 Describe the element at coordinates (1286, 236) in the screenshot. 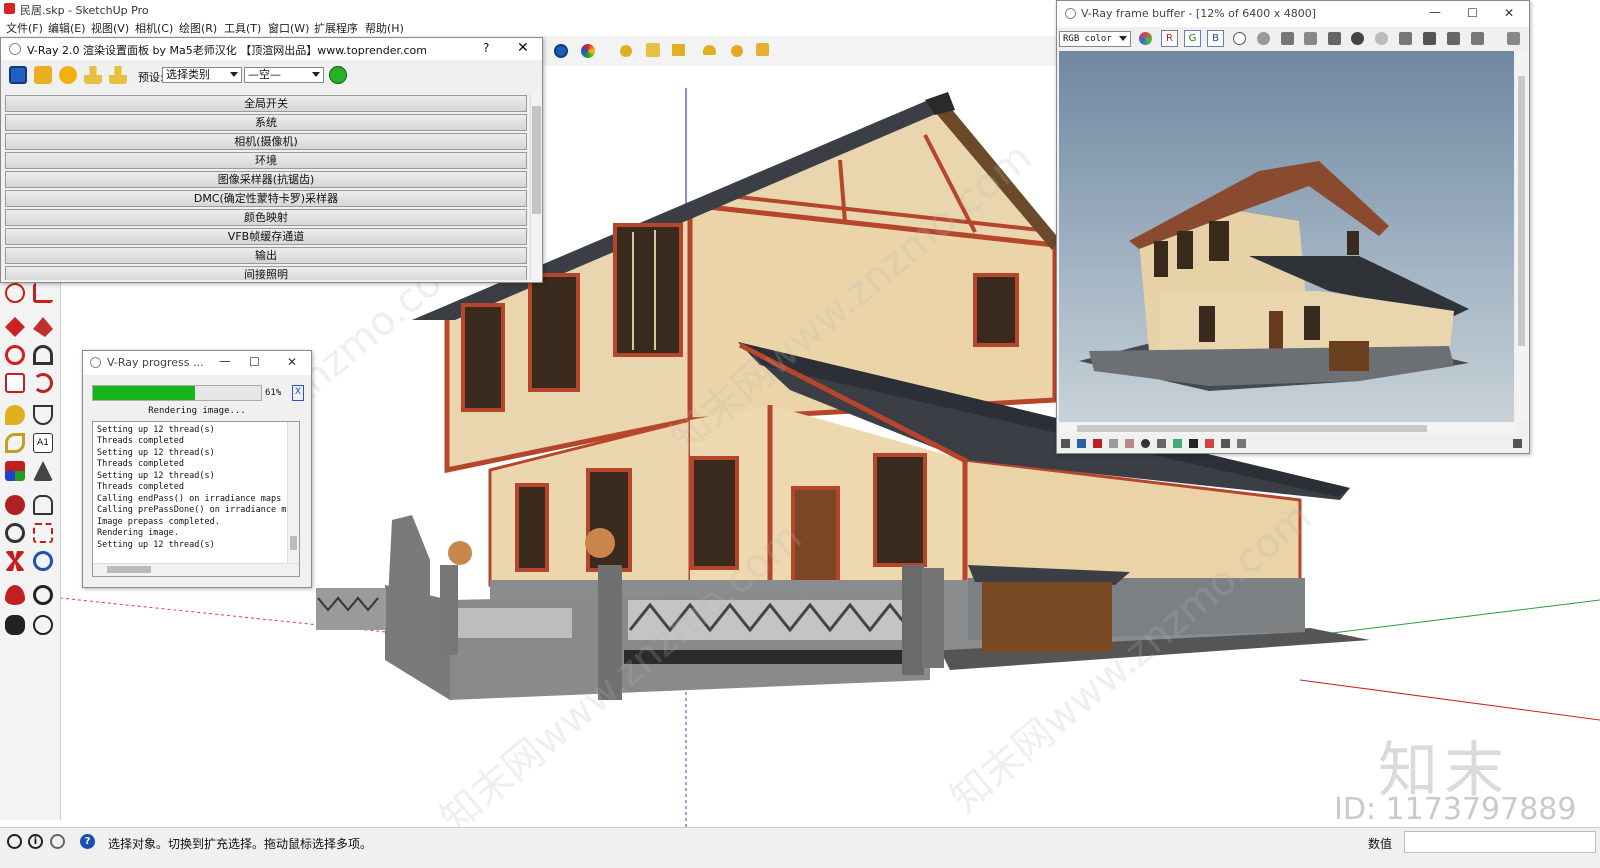

I see `rendered-image` at that location.